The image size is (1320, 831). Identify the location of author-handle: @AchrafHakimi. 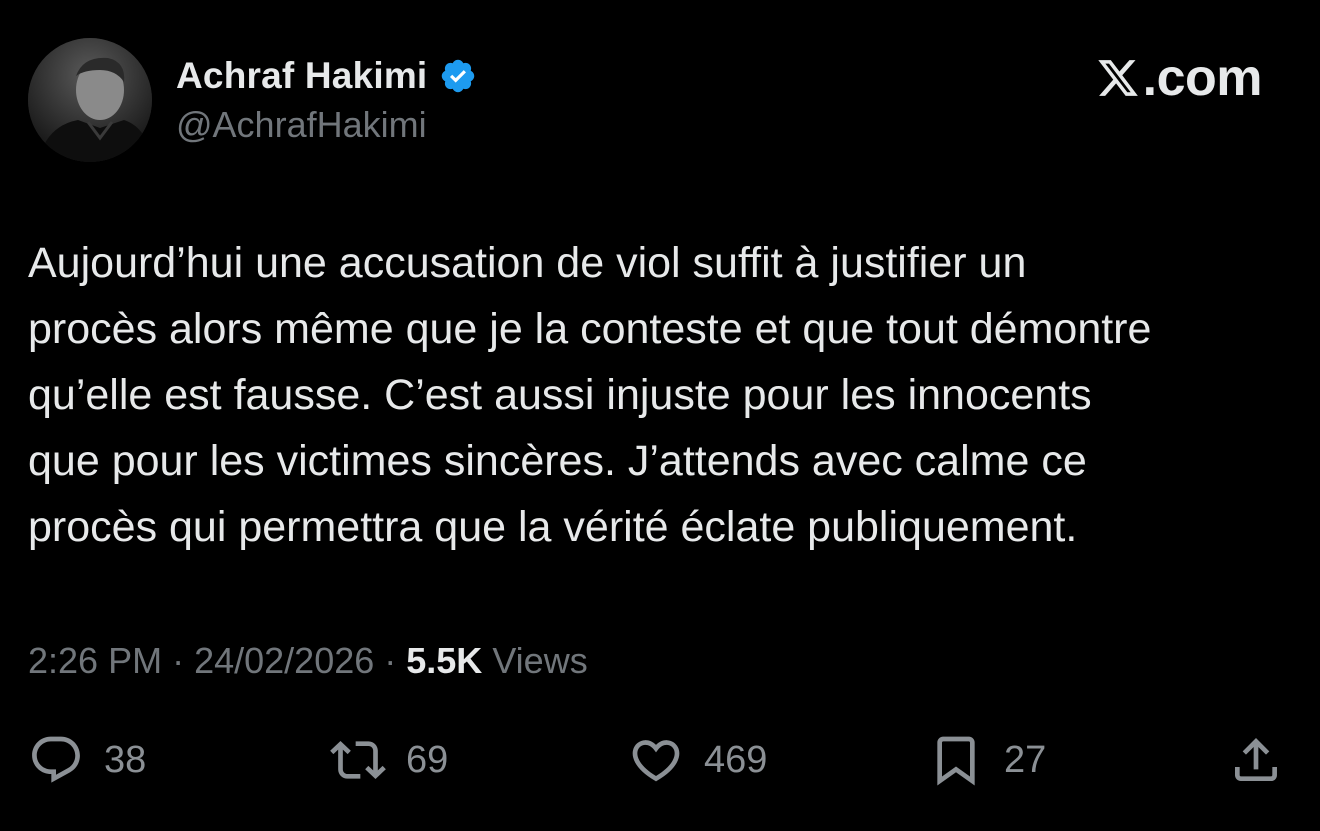
(301, 125).